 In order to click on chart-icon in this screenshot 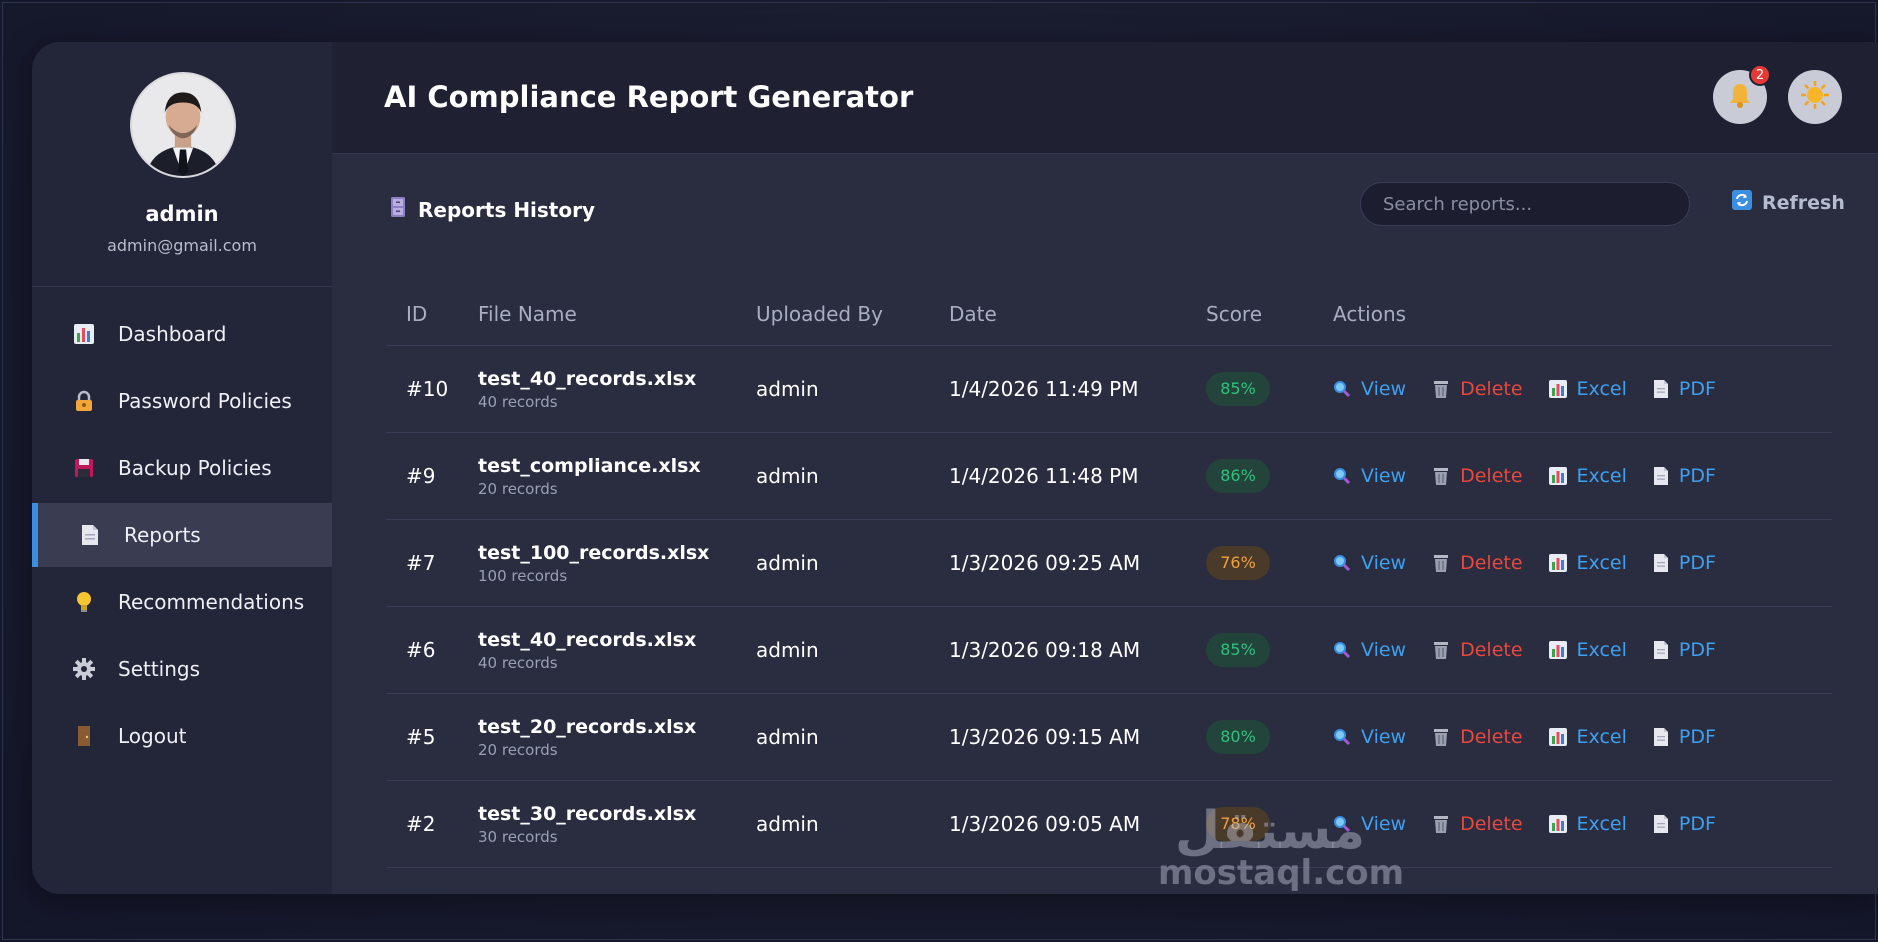, I will do `click(1557, 563)`.